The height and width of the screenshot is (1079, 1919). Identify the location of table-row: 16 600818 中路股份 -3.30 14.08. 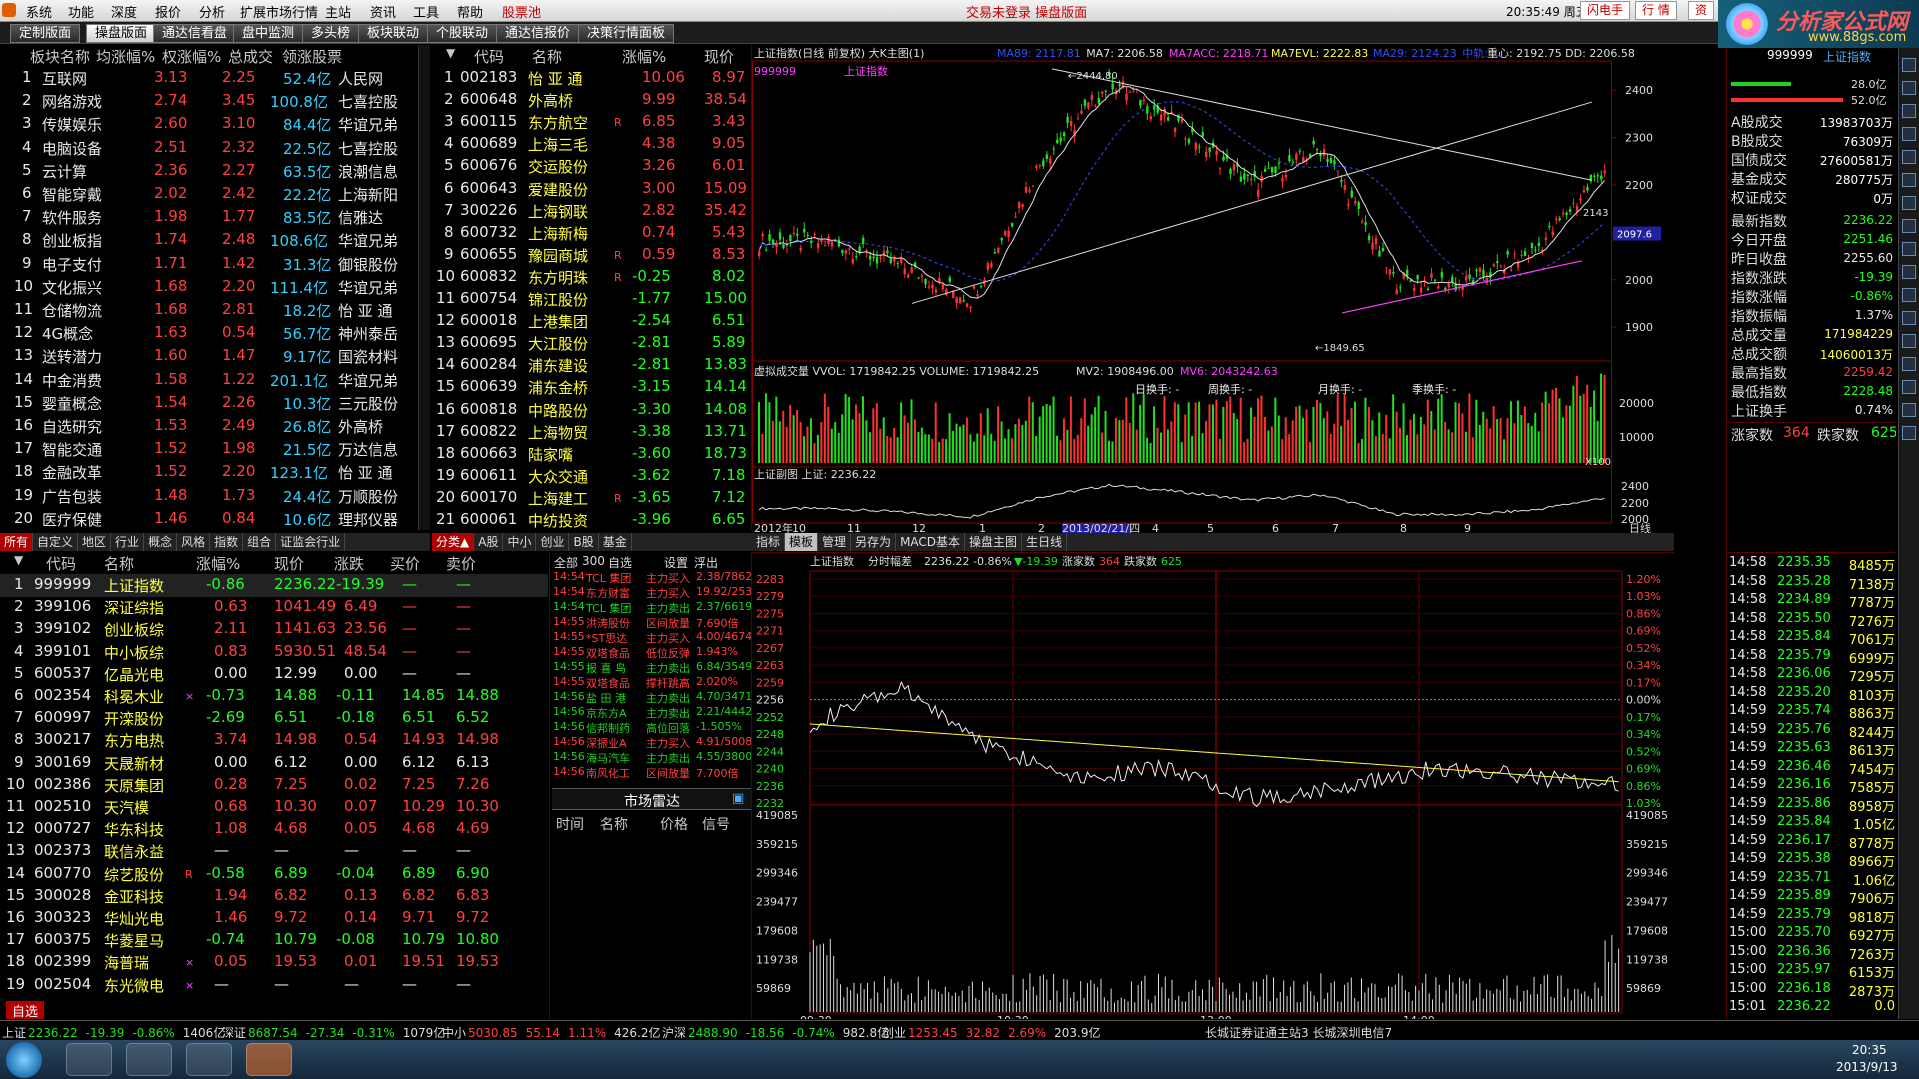
(591, 410).